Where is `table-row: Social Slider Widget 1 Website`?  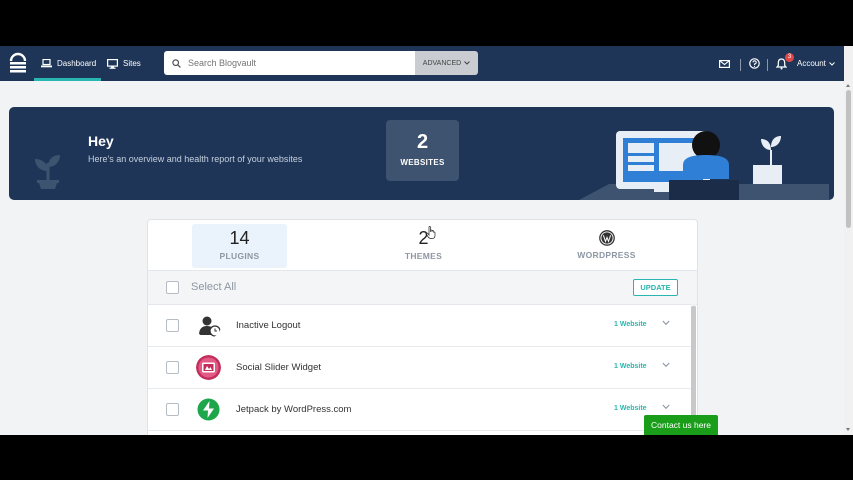
table-row: Social Slider Widget 1 Website is located at coordinates (419, 368).